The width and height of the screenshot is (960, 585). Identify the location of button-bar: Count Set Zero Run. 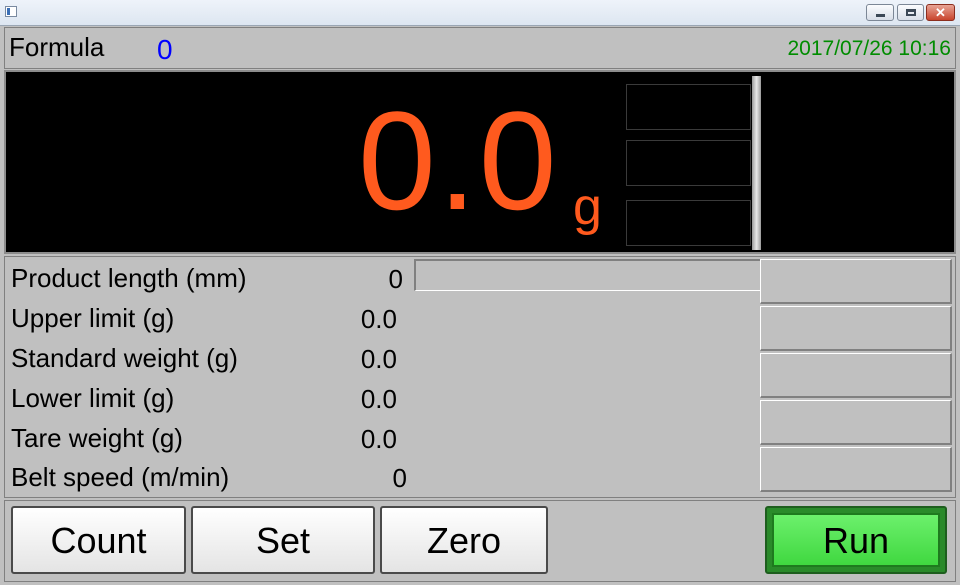
(480, 541).